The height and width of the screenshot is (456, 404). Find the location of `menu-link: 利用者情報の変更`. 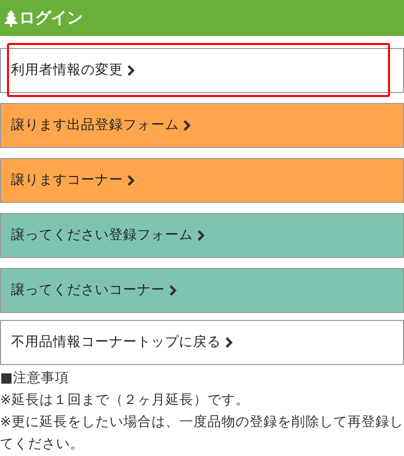

menu-link: 利用者情報の変更 is located at coordinates (202, 70).